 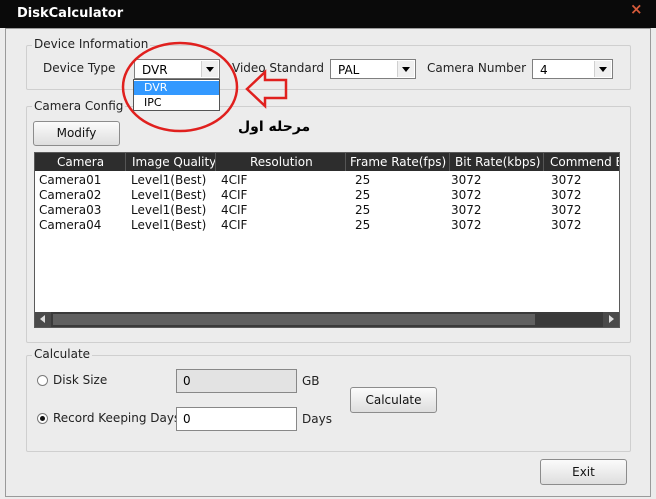 What do you see at coordinates (70, 225) in the screenshot?
I see `cell-camera: Camera04` at bounding box center [70, 225].